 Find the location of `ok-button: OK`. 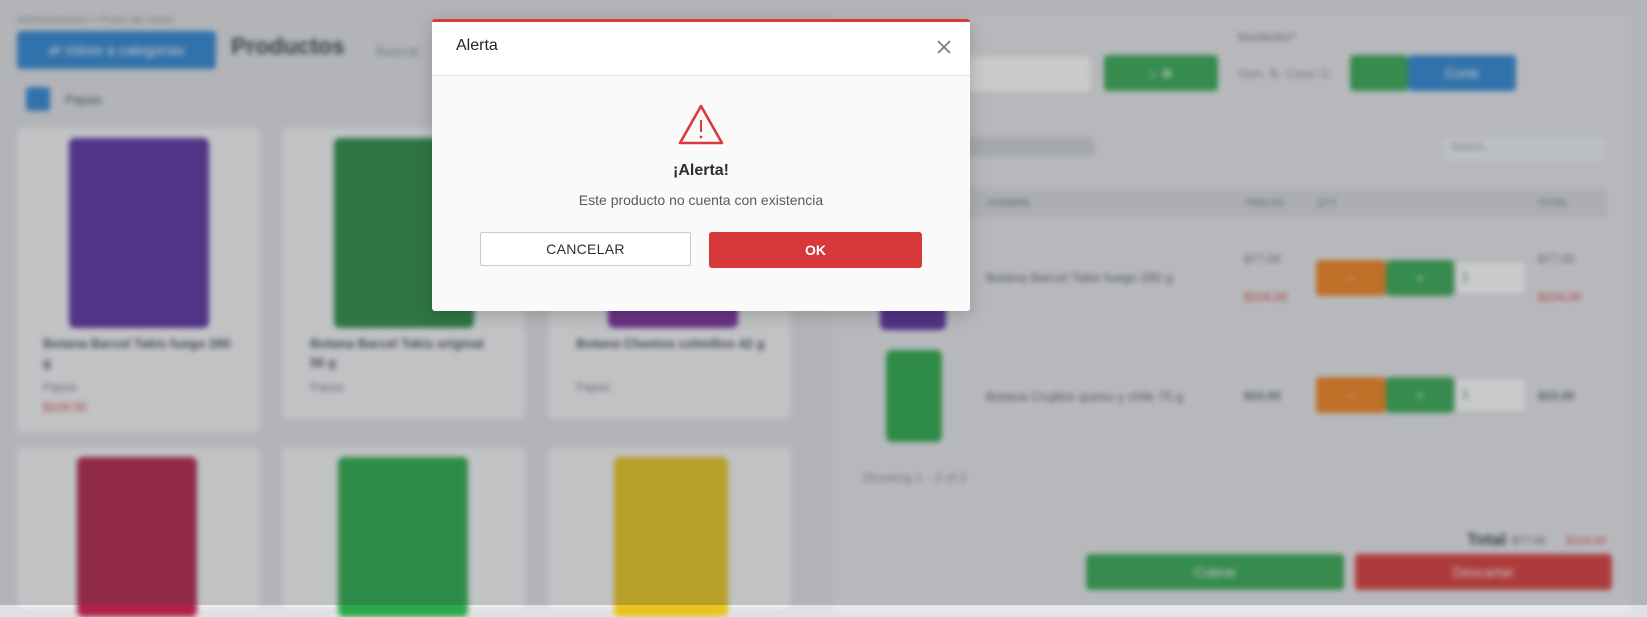

ok-button: OK is located at coordinates (815, 250).